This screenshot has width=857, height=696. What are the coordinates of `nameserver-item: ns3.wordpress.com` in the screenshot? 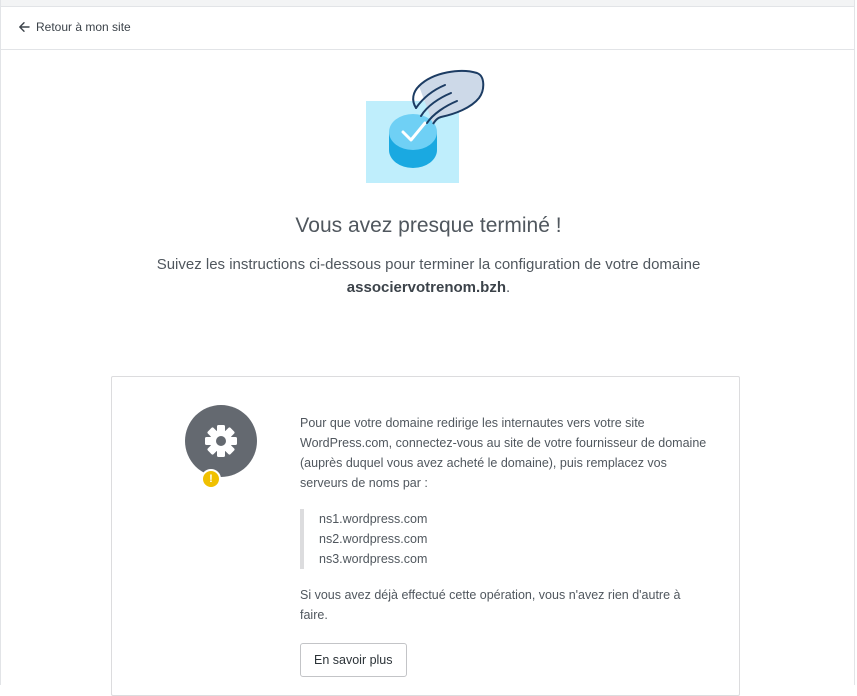 It's located at (373, 559).